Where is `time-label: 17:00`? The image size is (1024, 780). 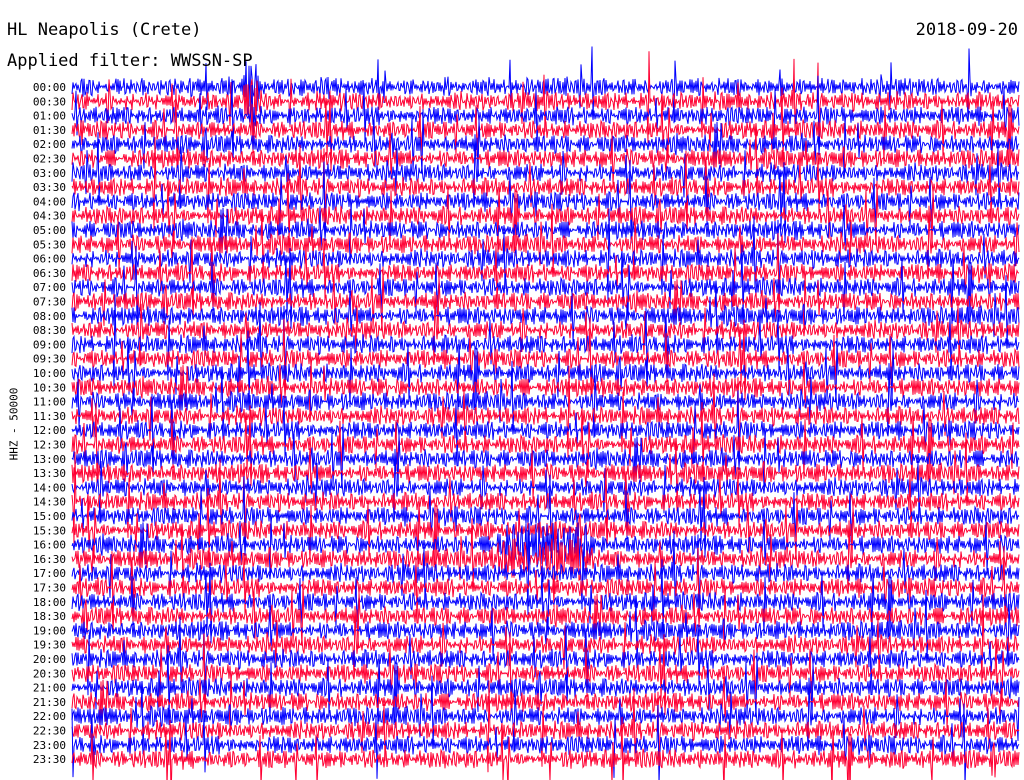
time-label: 17:00 is located at coordinates (49, 573).